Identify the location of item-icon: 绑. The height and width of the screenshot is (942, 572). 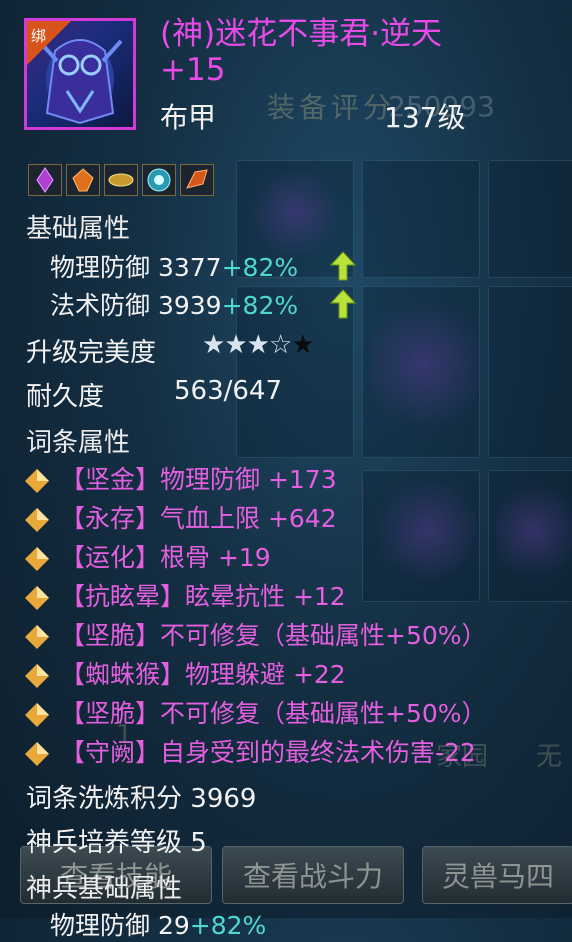
(80, 74).